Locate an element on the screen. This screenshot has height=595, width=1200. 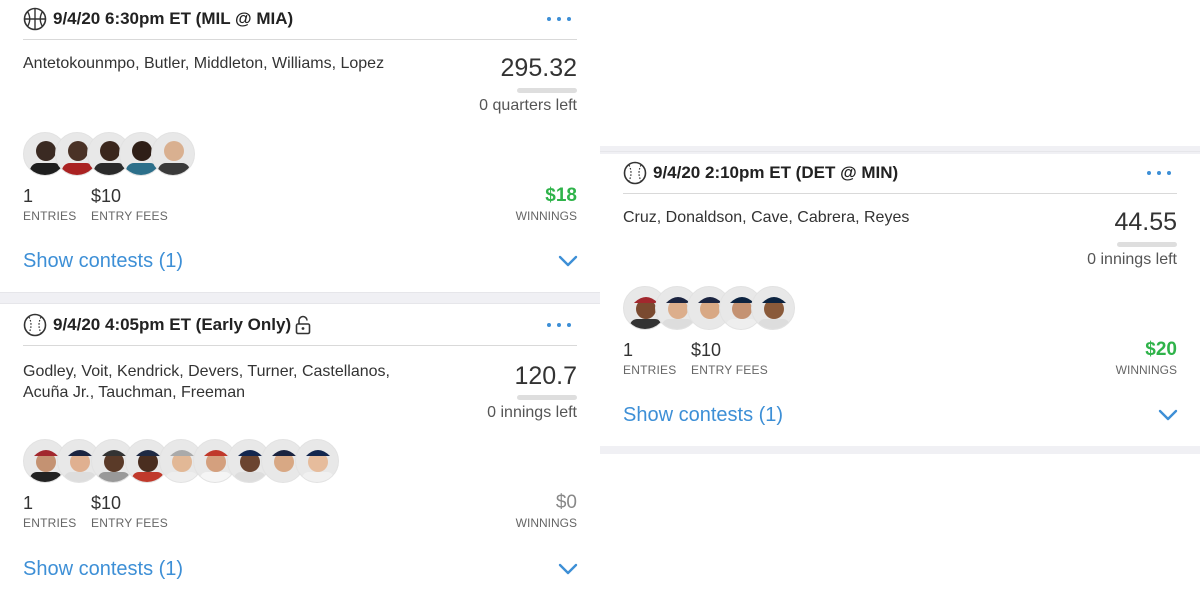
winnings-value: $20 is located at coordinates (1161, 349).